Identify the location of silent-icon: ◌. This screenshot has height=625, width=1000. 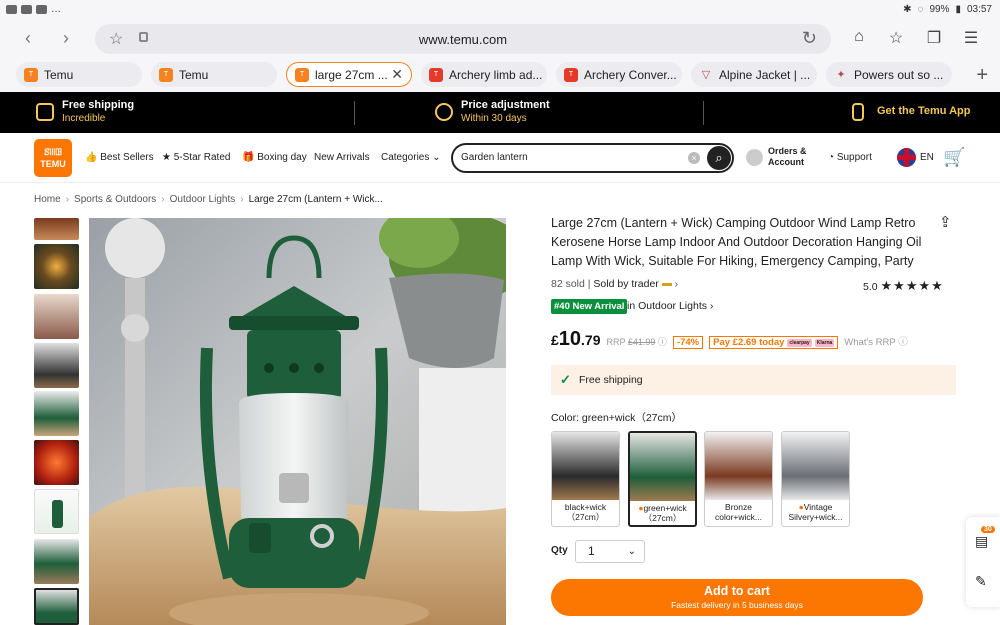
(920, 9).